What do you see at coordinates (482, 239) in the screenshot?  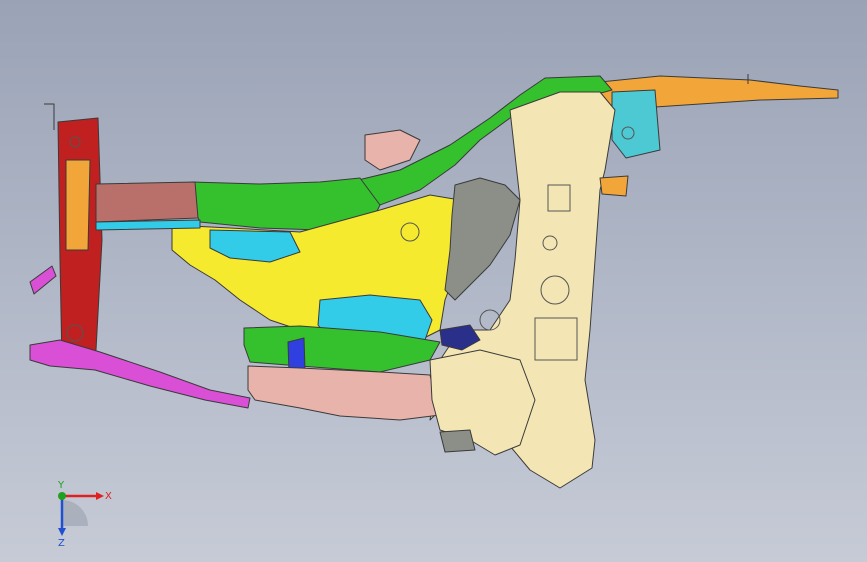 I see `gray-wheelhouse` at bounding box center [482, 239].